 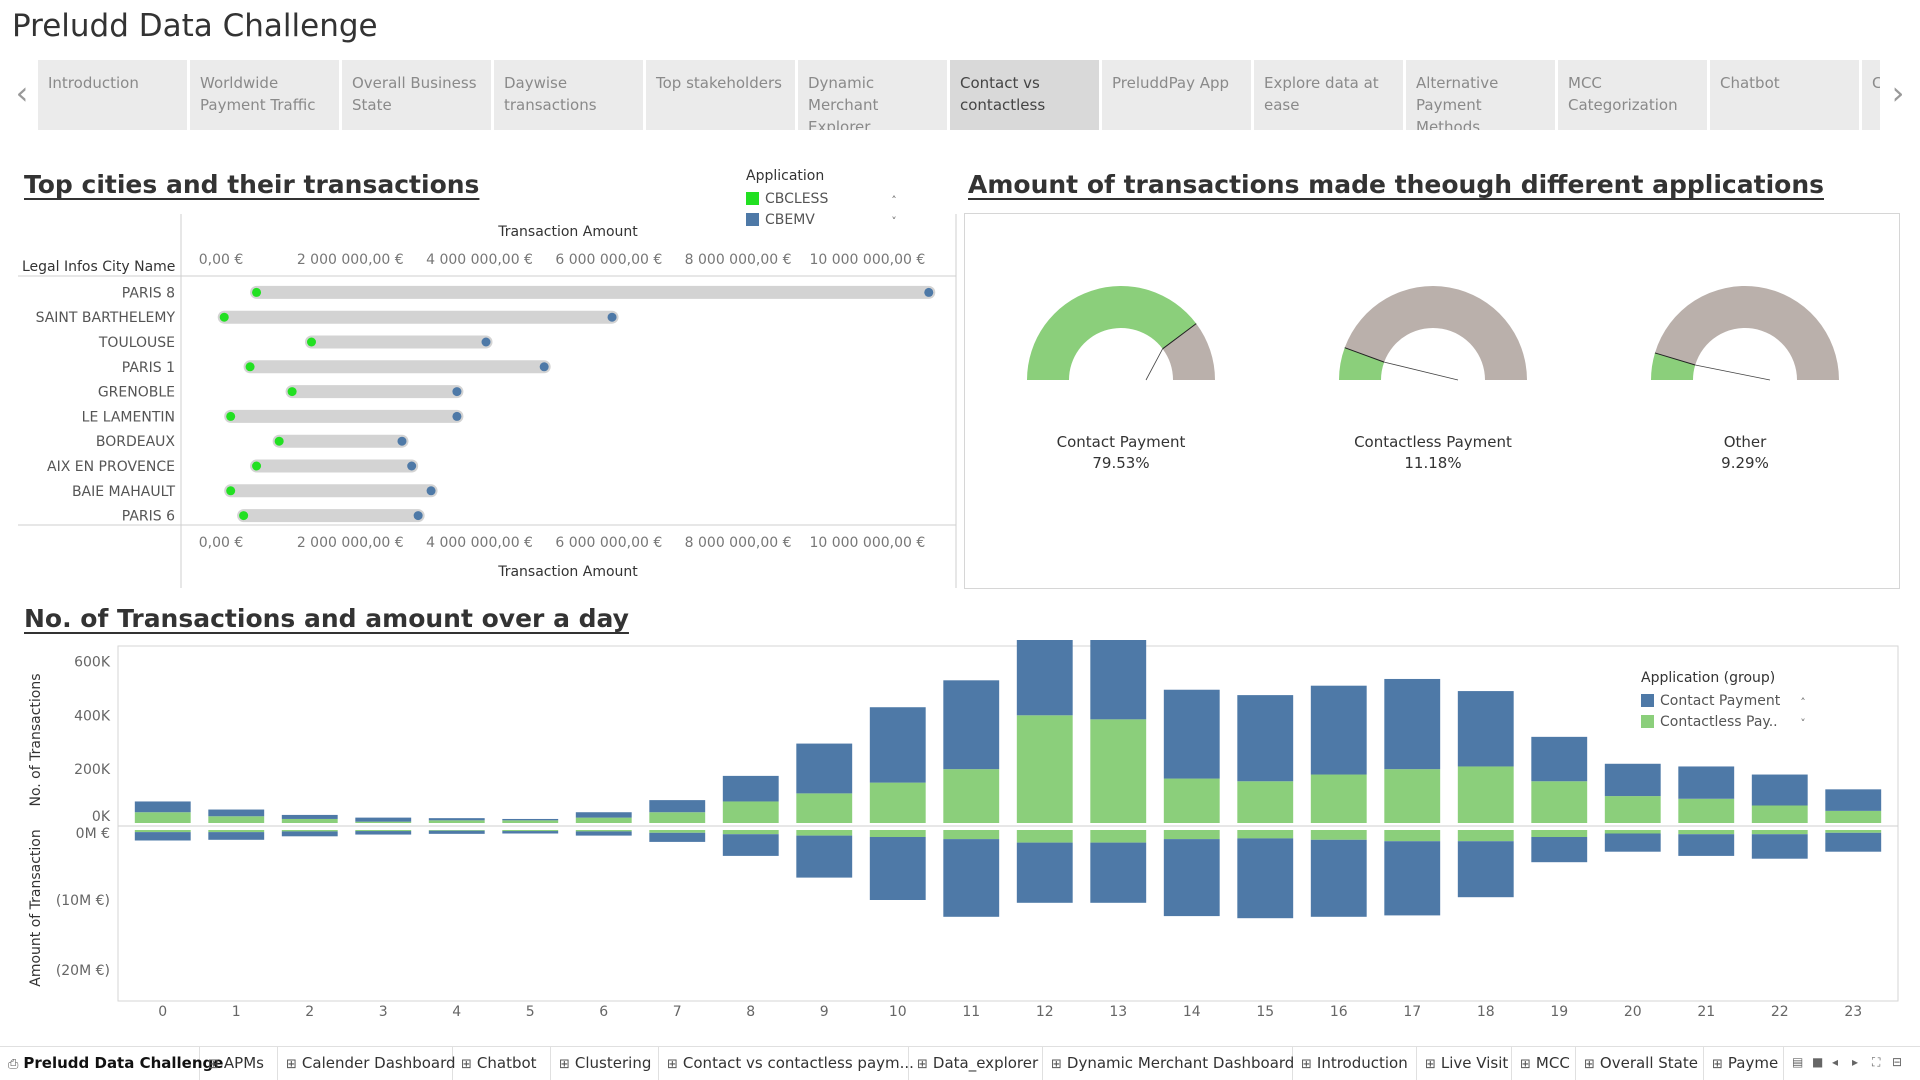 What do you see at coordinates (1710, 700) in the screenshot?
I see `legend-item: Contact Payment` at bounding box center [1710, 700].